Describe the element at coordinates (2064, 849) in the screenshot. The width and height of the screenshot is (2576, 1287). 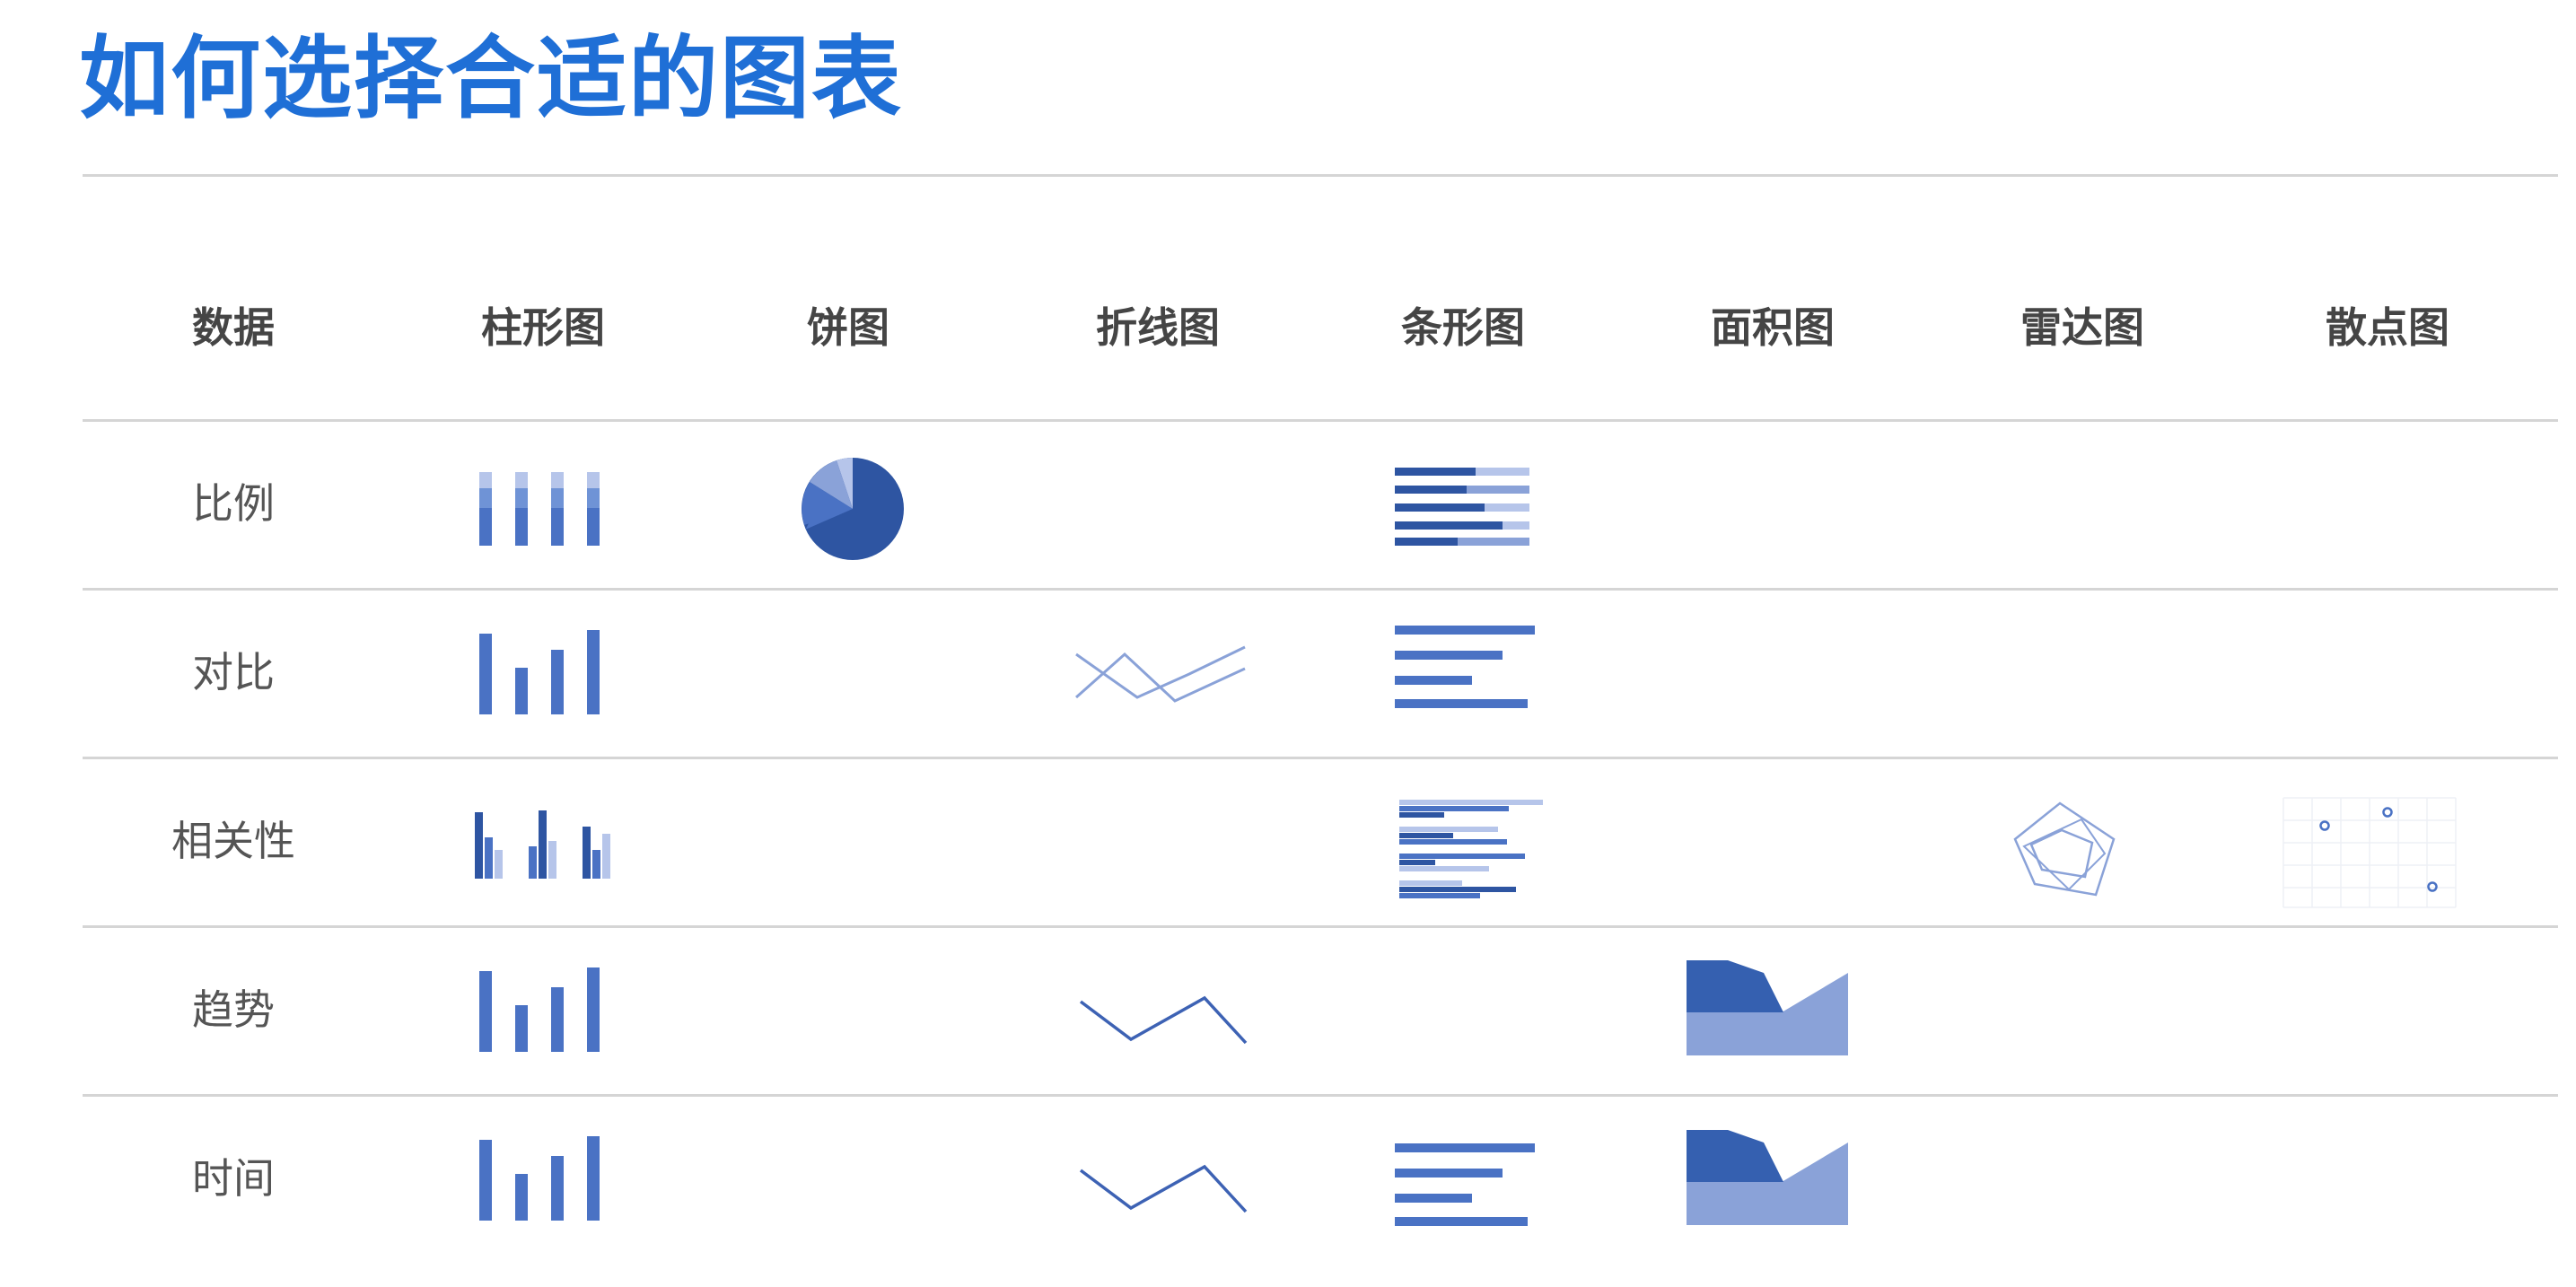
I see `radar-chart-icon` at that location.